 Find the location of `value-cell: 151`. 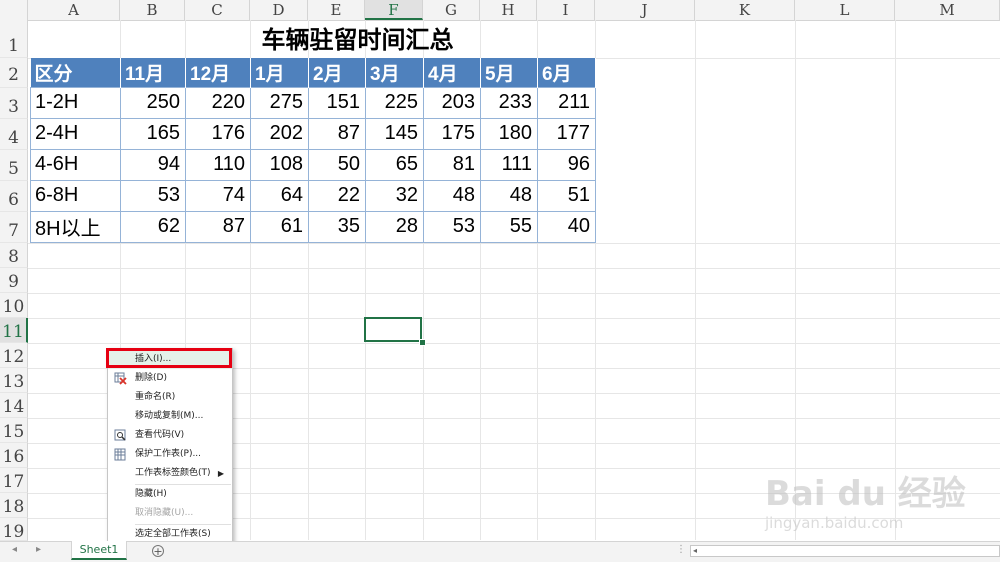

value-cell: 151 is located at coordinates (337, 102).